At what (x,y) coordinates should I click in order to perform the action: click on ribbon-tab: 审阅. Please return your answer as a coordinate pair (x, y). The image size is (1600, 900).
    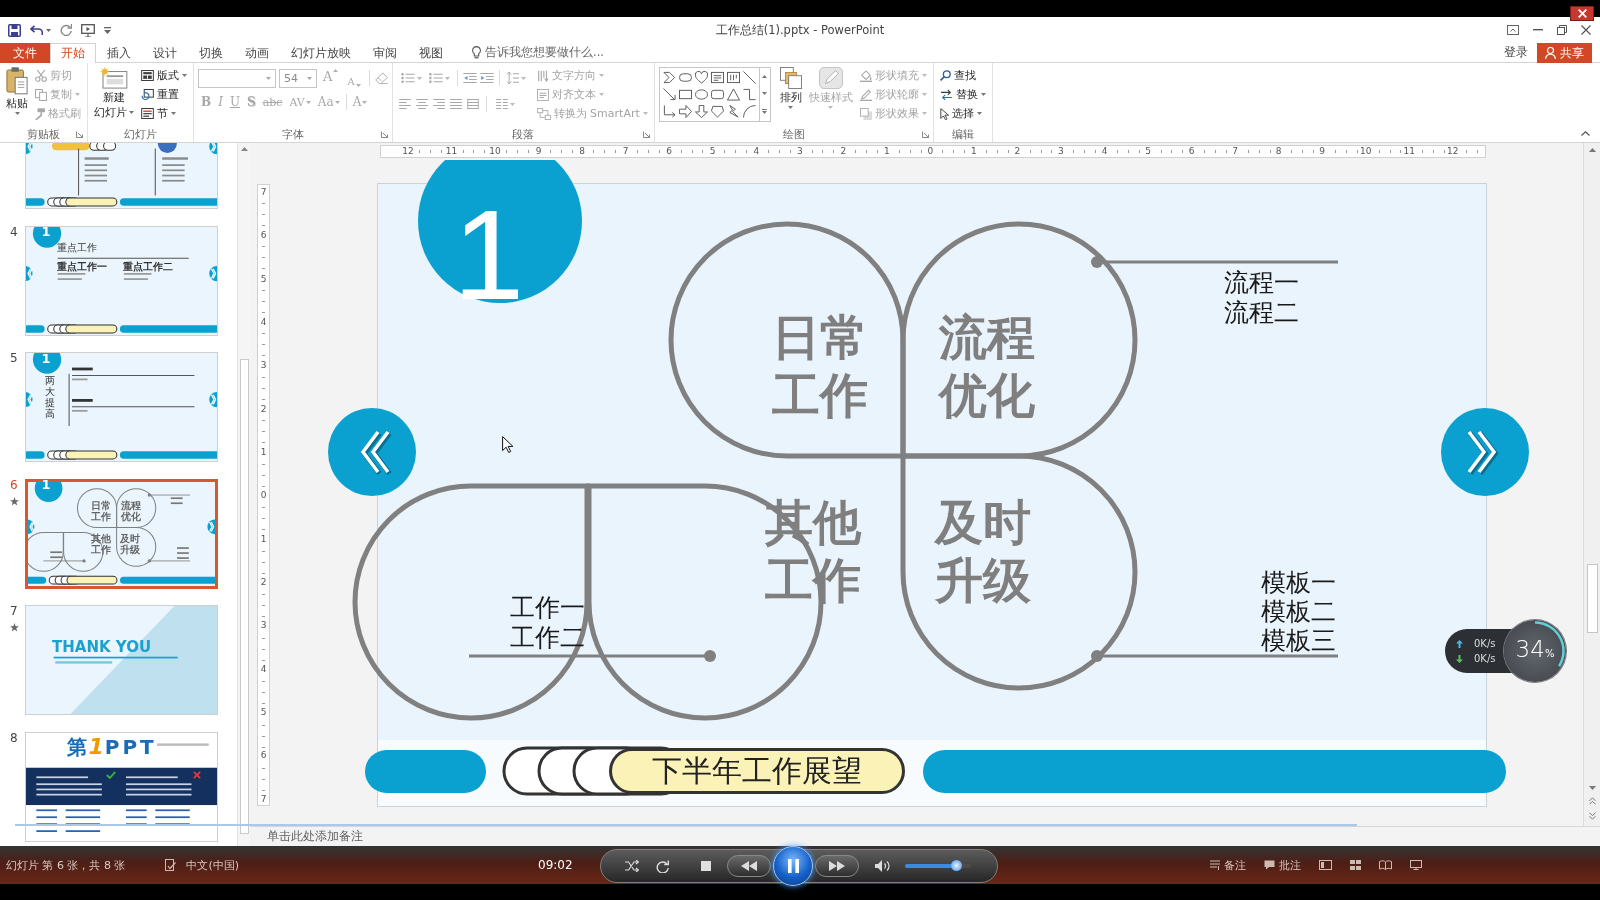
    Looking at the image, I should click on (385, 53).